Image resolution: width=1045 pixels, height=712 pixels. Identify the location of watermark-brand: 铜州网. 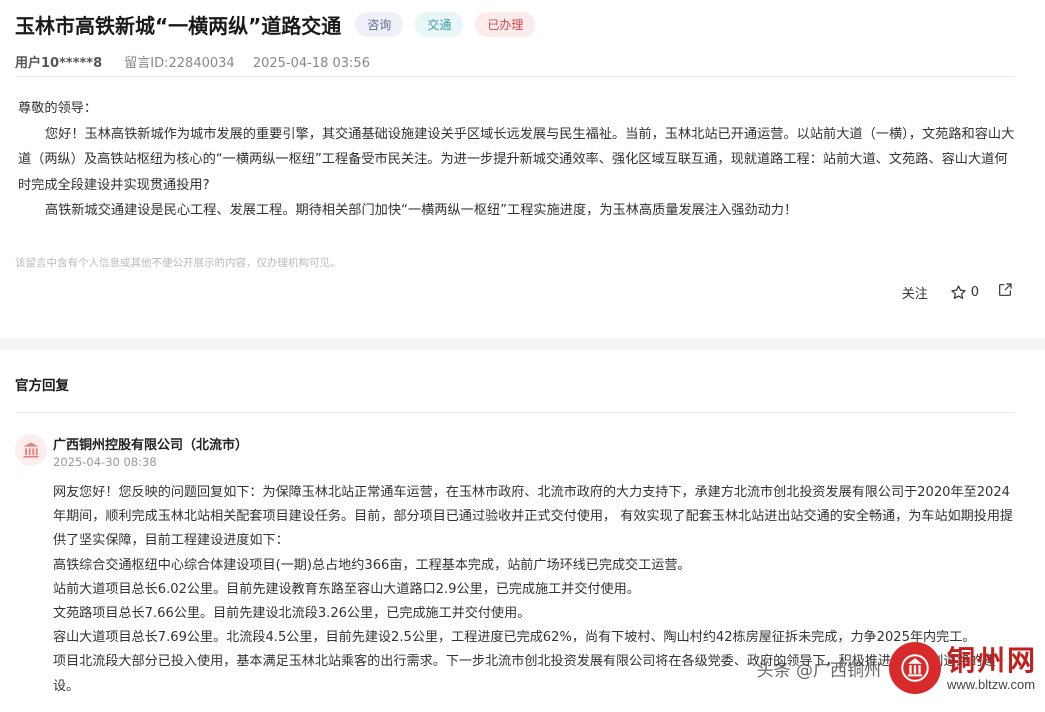
(991, 660).